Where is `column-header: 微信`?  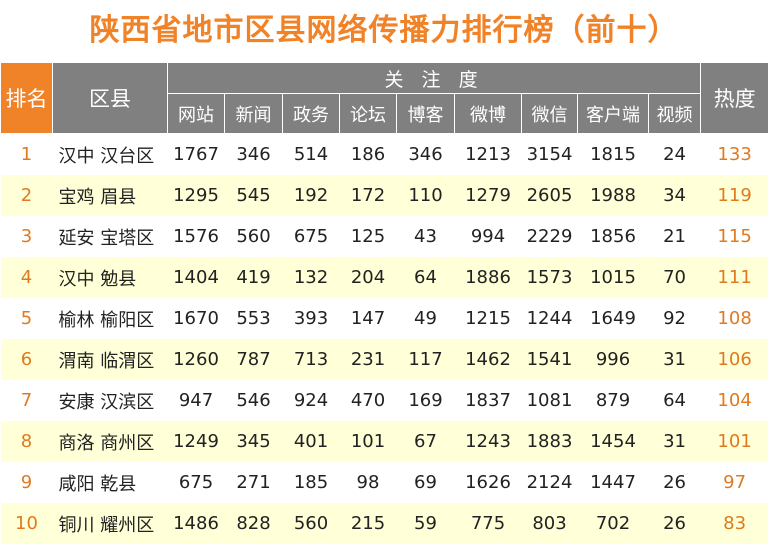
column-header: 微信 is located at coordinates (549, 113).